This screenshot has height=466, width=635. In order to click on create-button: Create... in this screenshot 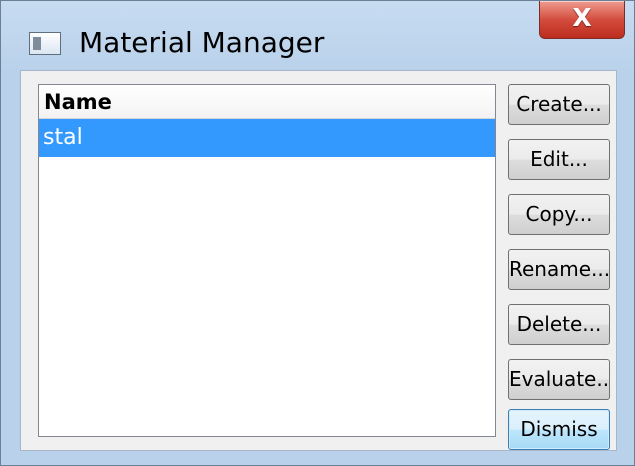, I will do `click(559, 104)`.